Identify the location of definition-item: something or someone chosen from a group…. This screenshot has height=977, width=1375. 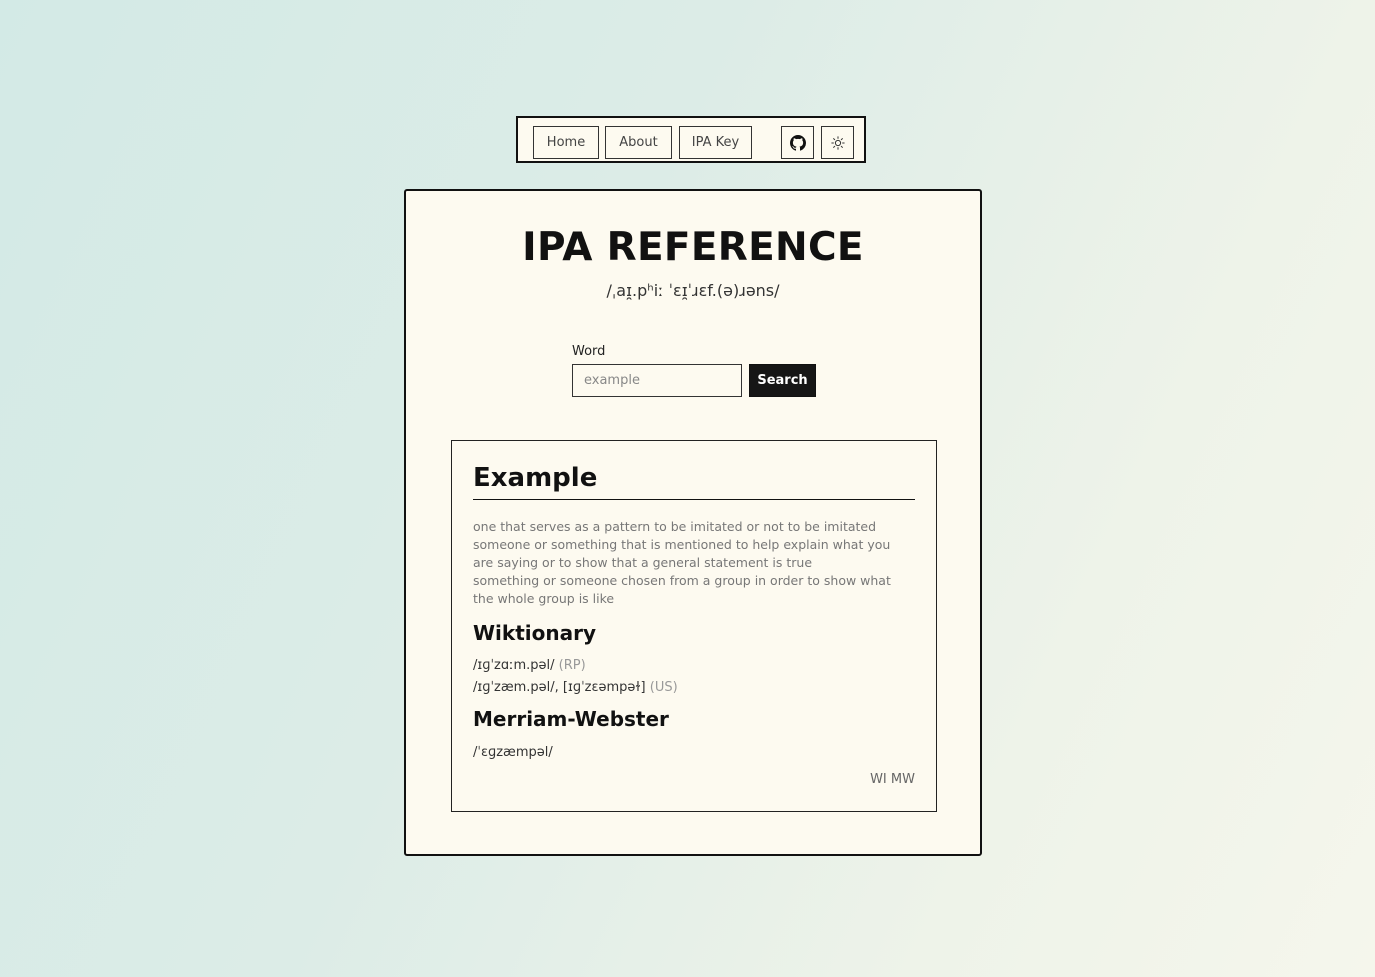
(682, 589).